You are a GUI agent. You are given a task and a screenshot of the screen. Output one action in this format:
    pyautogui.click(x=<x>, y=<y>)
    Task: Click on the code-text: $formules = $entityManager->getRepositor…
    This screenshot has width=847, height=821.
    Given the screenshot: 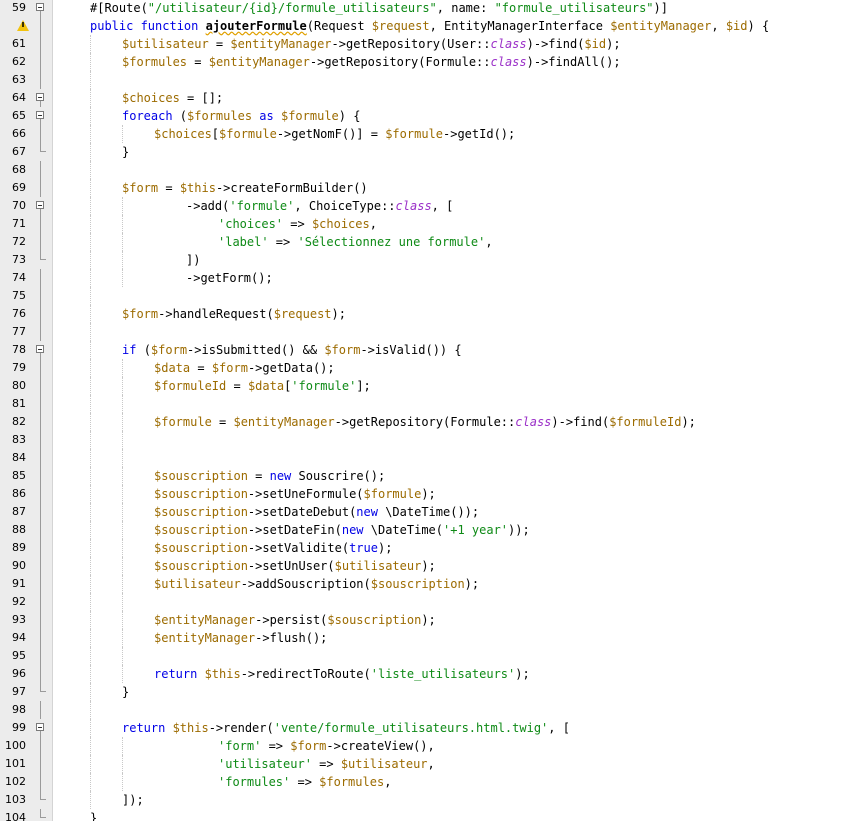 What is the action you would take?
    pyautogui.click(x=371, y=62)
    